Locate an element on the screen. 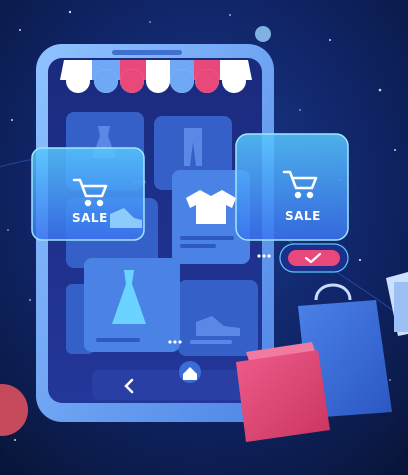 The height and width of the screenshot is (475, 408). confirm-button is located at coordinates (314, 258).